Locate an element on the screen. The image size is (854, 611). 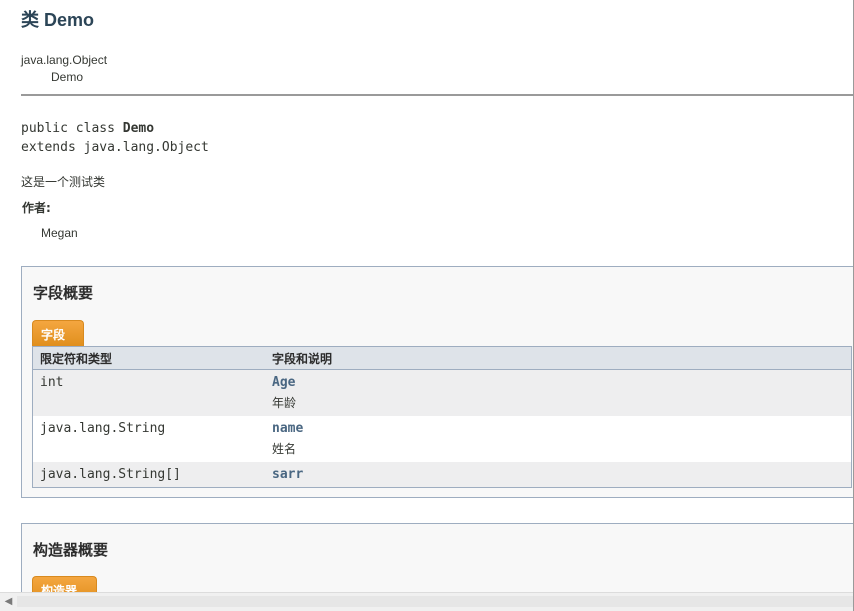
scrollbar-thumb is located at coordinates (435, 601).